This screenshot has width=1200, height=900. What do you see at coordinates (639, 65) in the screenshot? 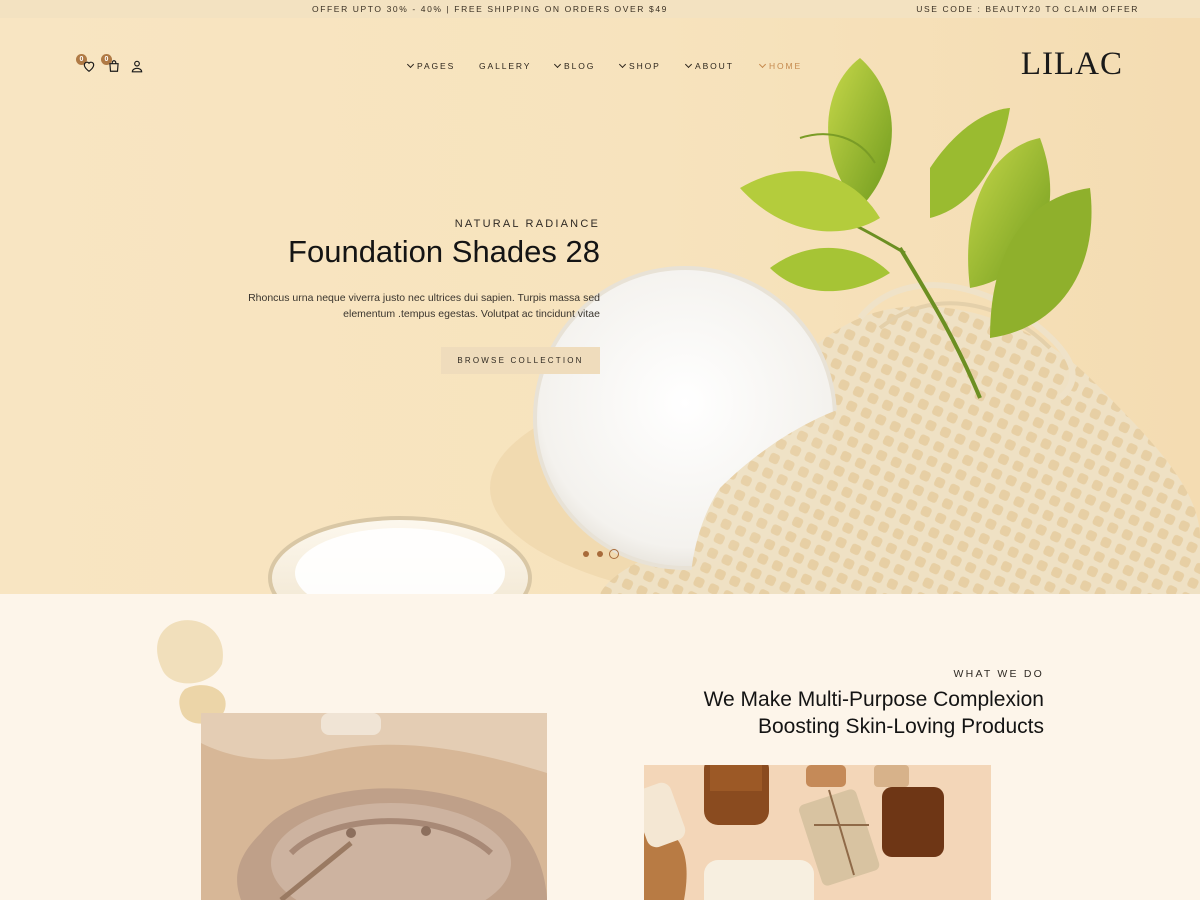
I see `nav-shop: SHOP` at bounding box center [639, 65].